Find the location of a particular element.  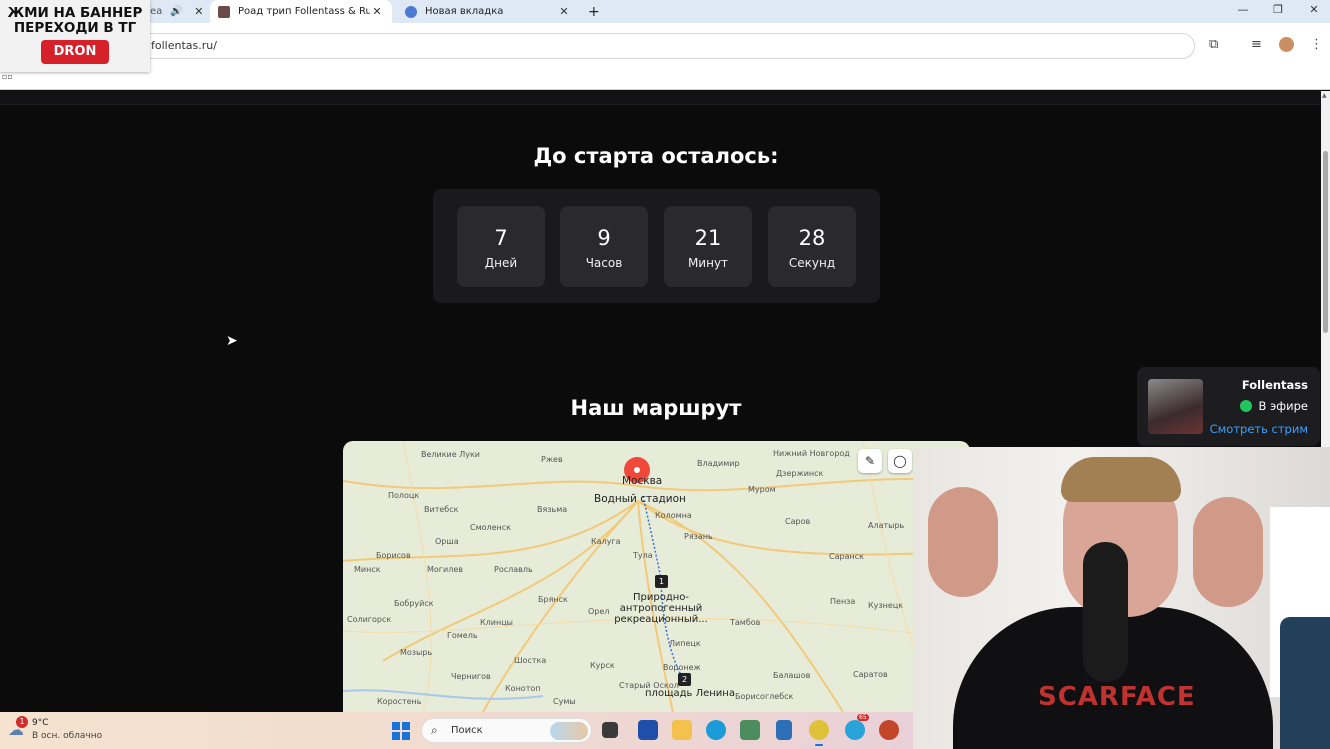

map-city-label: Борисов is located at coordinates (393, 555).